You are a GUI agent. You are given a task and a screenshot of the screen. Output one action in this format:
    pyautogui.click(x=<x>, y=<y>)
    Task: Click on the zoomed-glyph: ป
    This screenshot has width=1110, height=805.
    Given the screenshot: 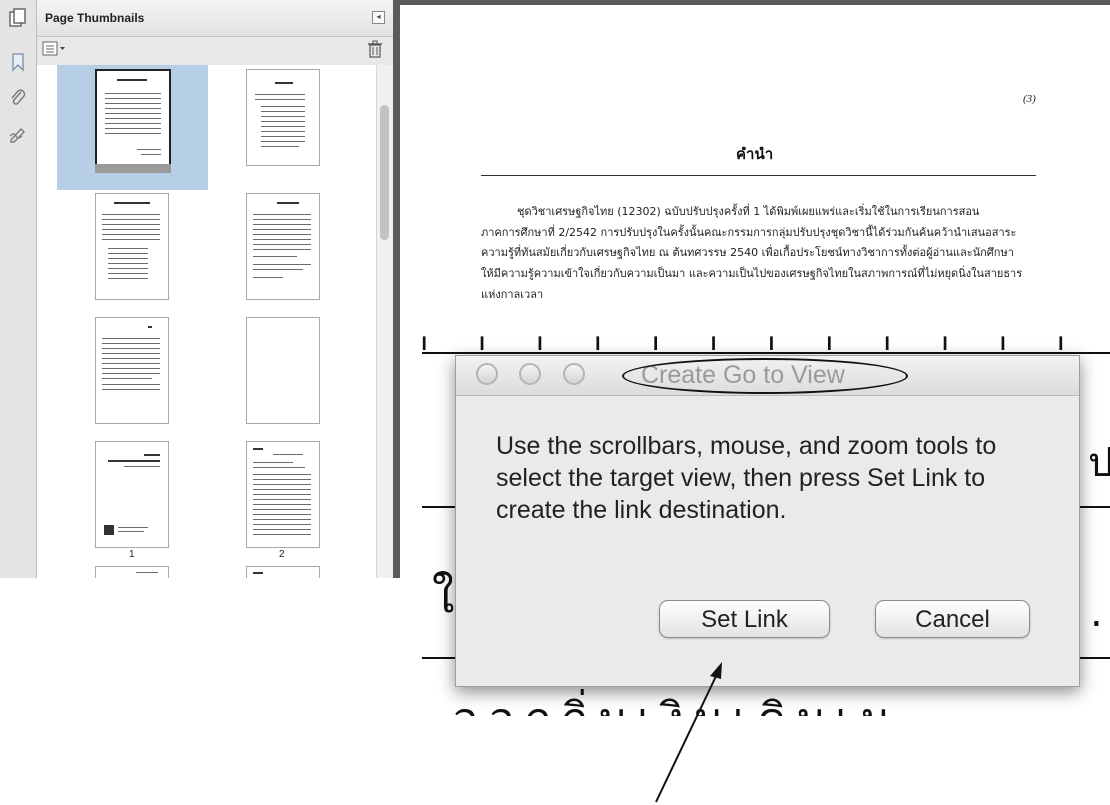 What is the action you would take?
    pyautogui.click(x=1099, y=463)
    